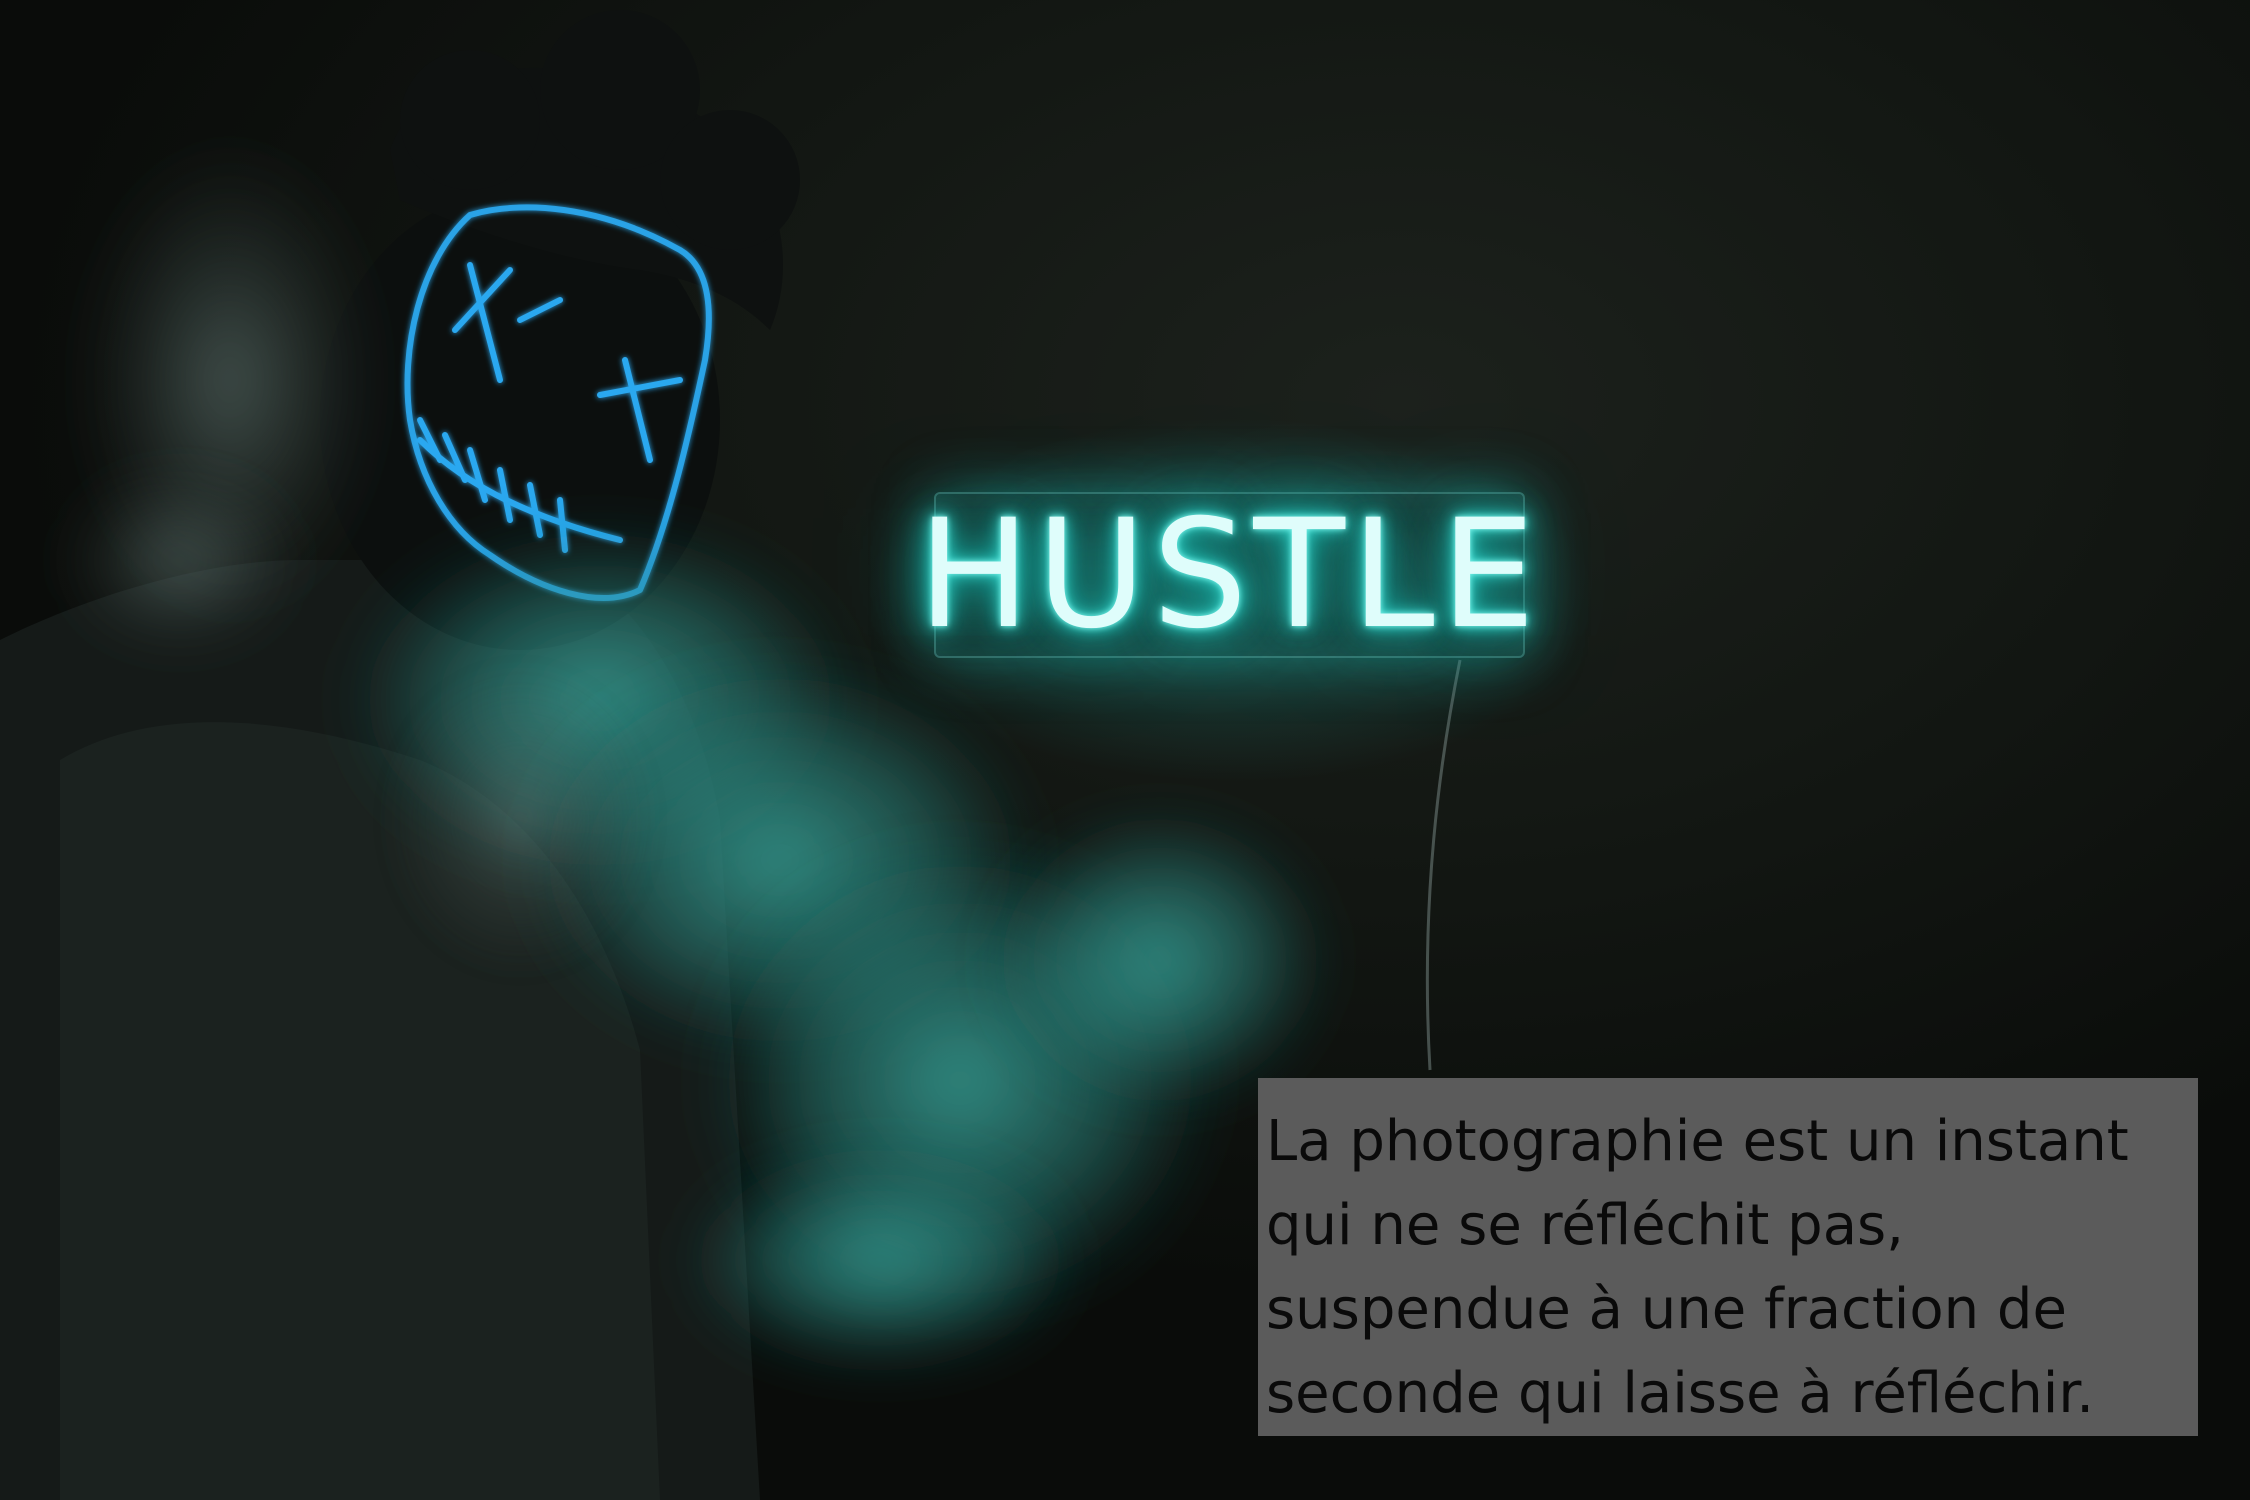 Image resolution: width=2250 pixels, height=1500 pixels. What do you see at coordinates (1666, 1309) in the screenshot?
I see `caption-line: suspendue à une fraction de` at bounding box center [1666, 1309].